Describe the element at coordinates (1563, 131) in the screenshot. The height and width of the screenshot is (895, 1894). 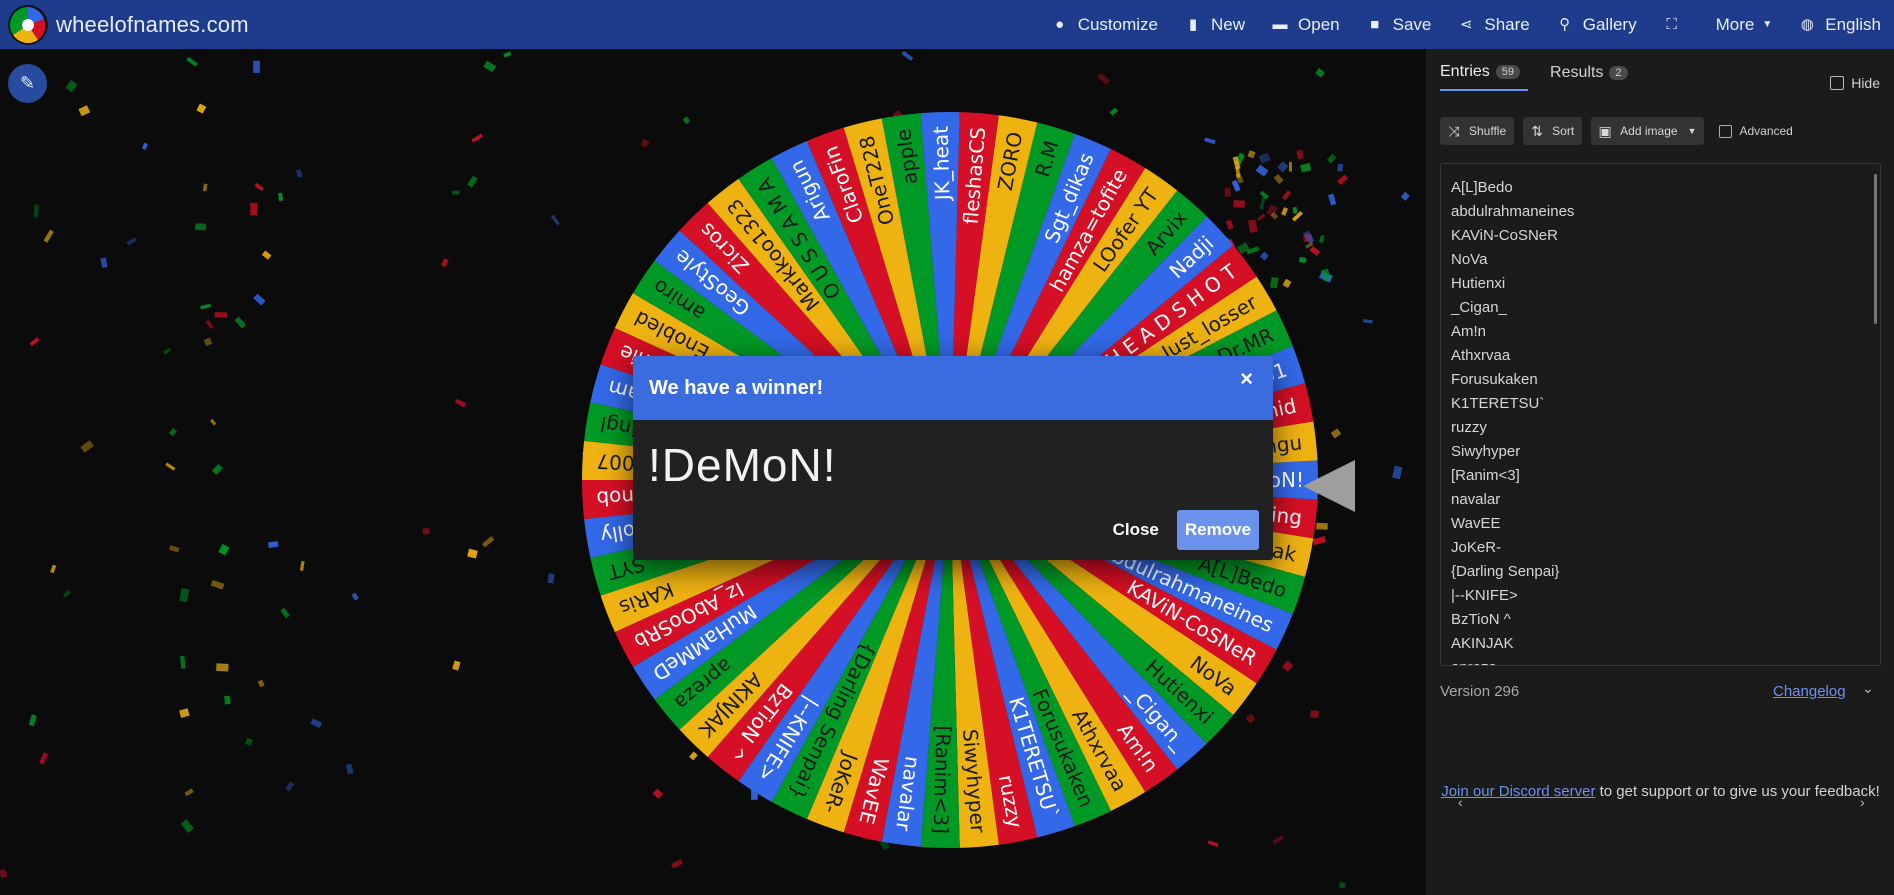
I see `sort-label: Sort` at that location.